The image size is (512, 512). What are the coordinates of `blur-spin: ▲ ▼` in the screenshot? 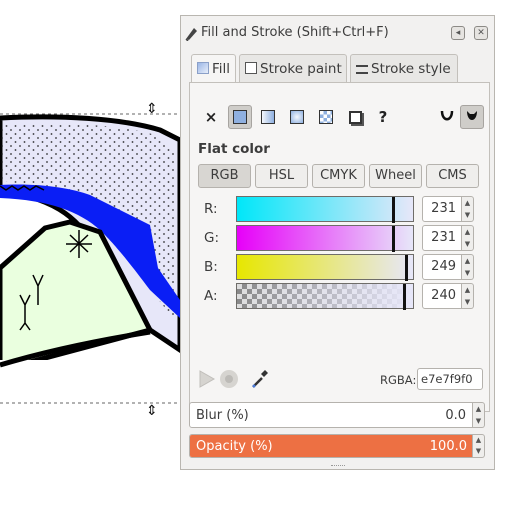 It's located at (479, 415).